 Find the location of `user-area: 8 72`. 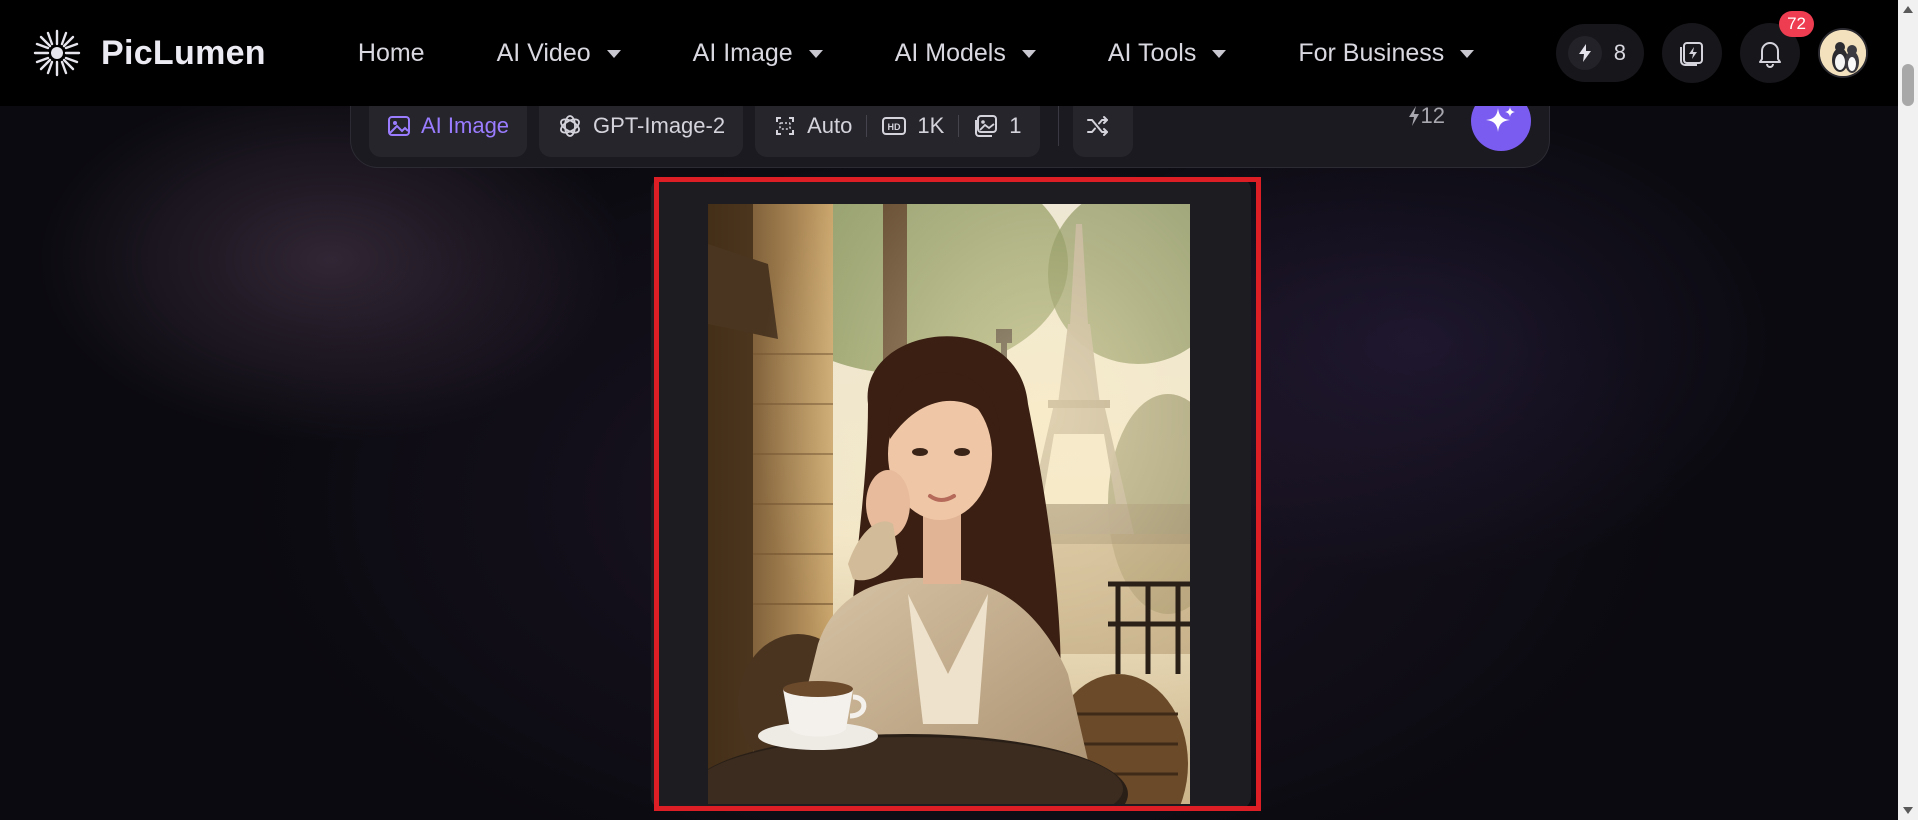

user-area: 8 72 is located at coordinates (1711, 53).